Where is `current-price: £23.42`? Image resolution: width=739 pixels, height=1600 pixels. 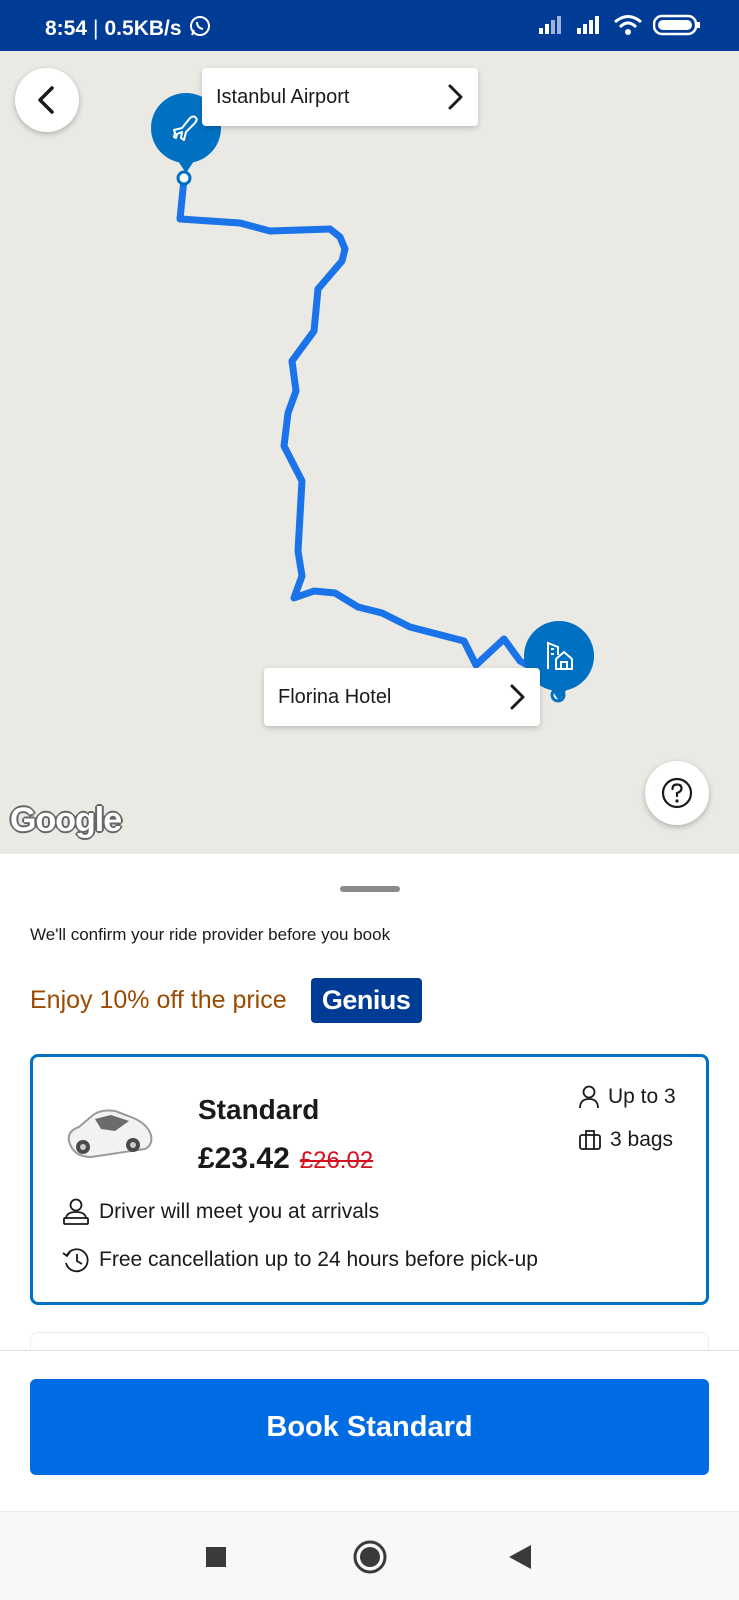
current-price: £23.42 is located at coordinates (244, 1158).